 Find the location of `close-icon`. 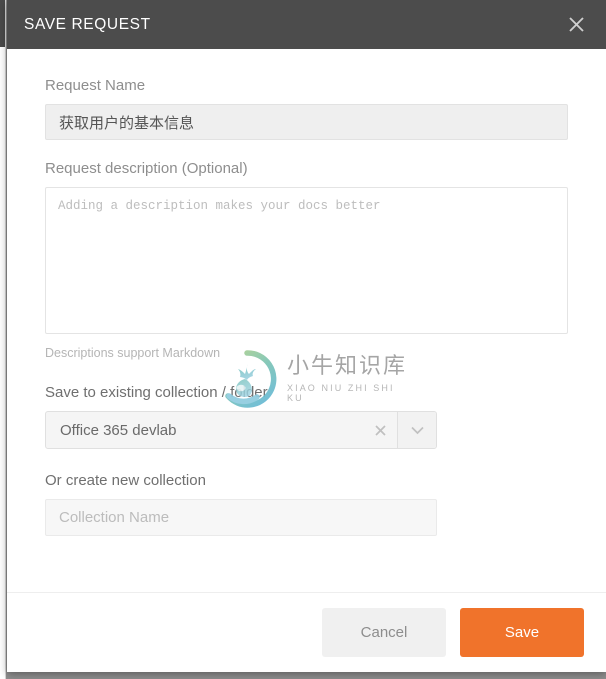

close-icon is located at coordinates (576, 25).